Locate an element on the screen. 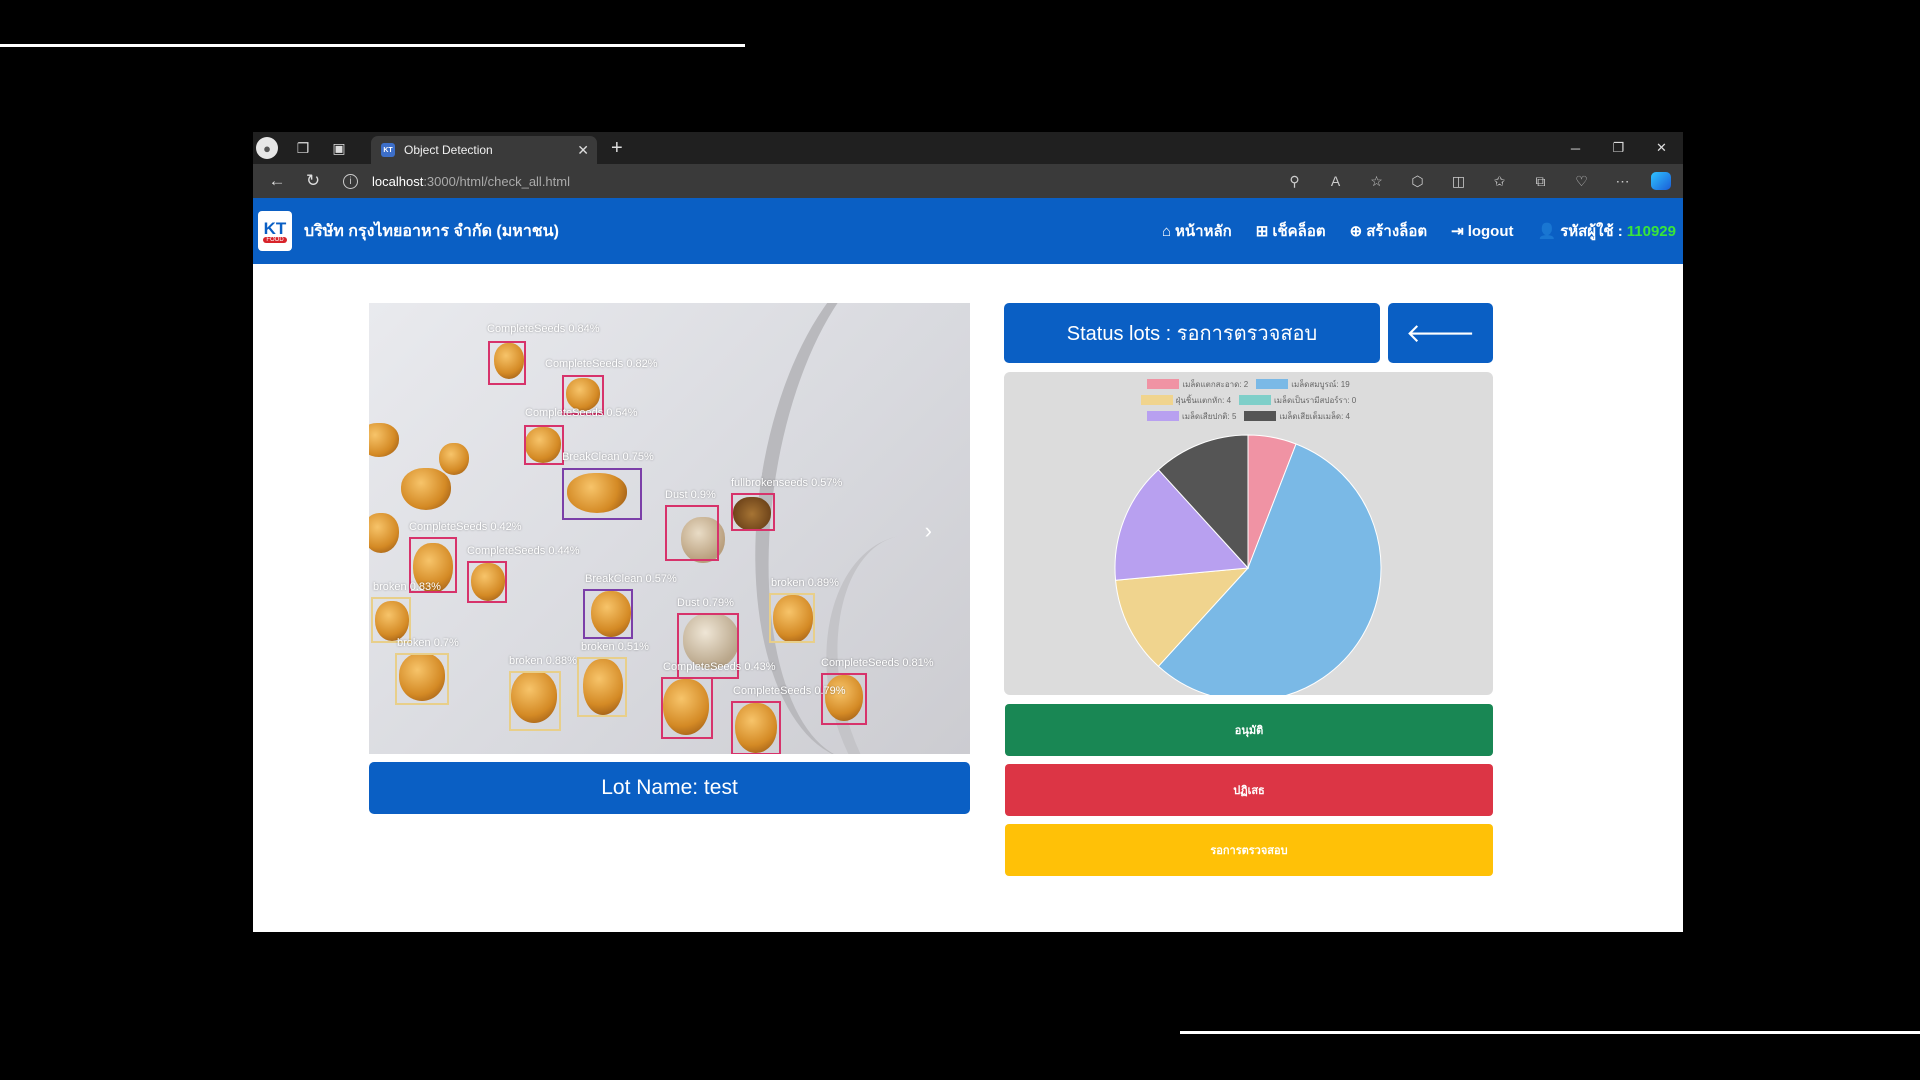  minimize-icon: ─ is located at coordinates (1575, 148).